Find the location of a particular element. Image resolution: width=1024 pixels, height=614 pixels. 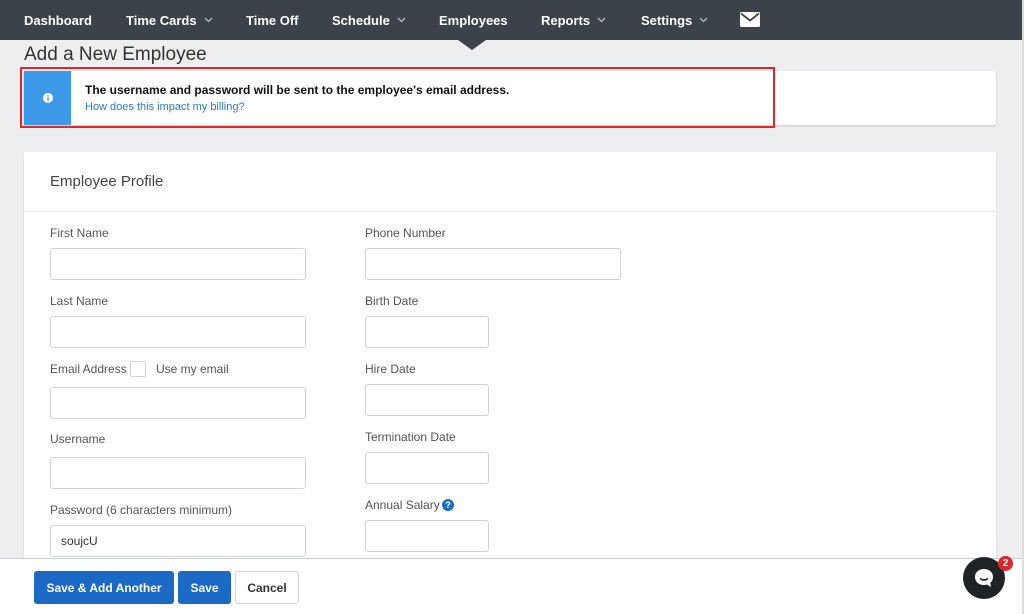

cancel-button: Cancel is located at coordinates (267, 587).